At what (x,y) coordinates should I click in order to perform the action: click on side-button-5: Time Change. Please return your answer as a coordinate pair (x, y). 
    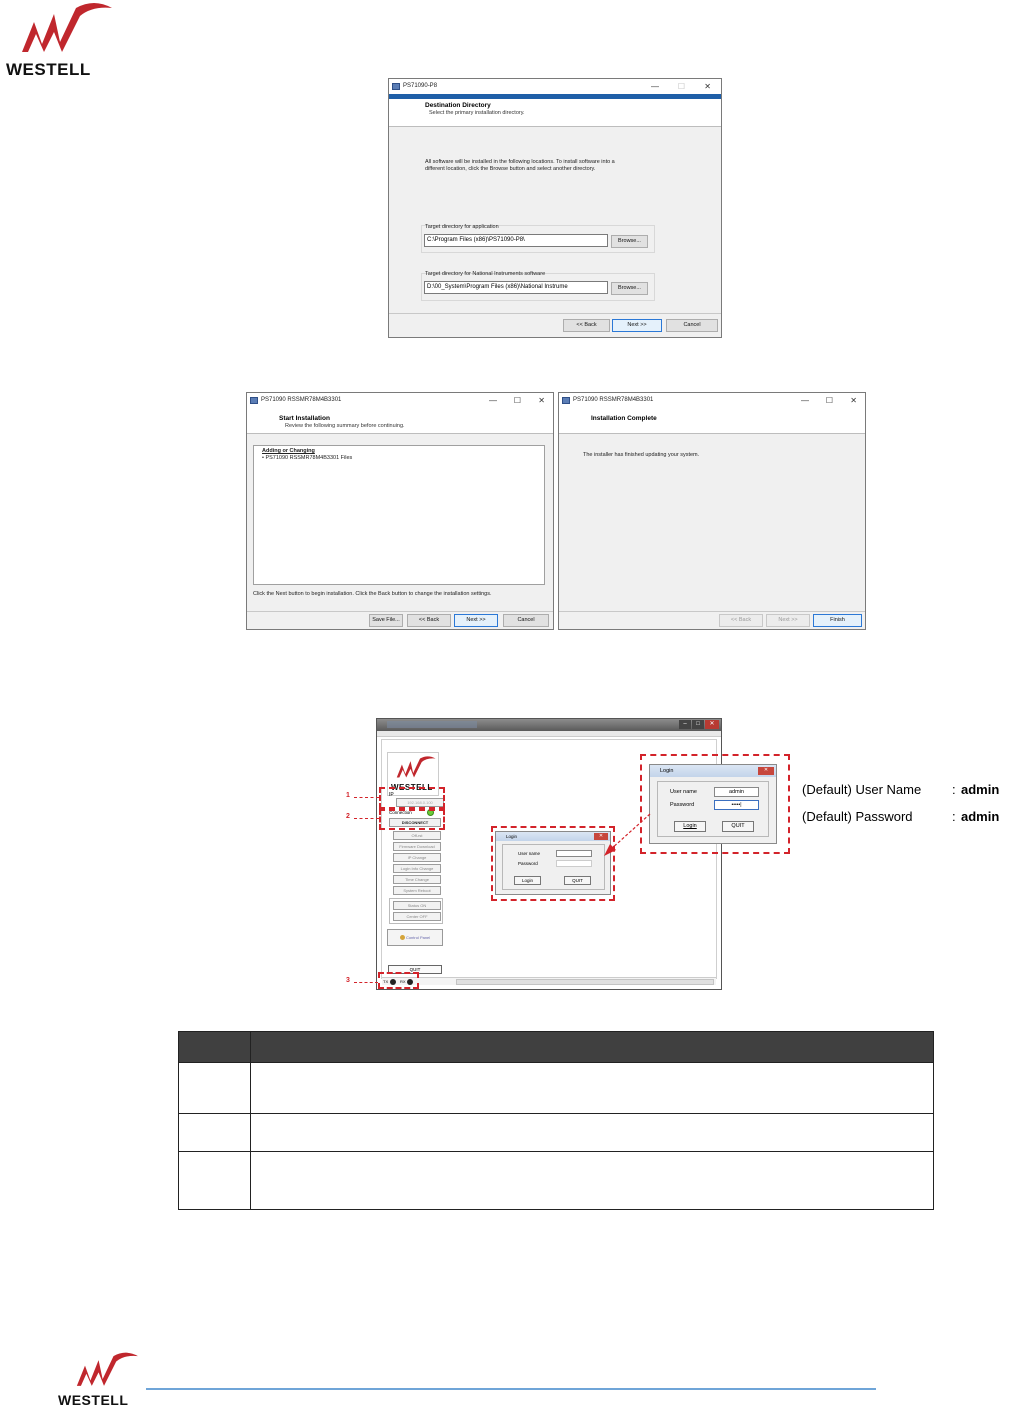
    Looking at the image, I should click on (417, 879).